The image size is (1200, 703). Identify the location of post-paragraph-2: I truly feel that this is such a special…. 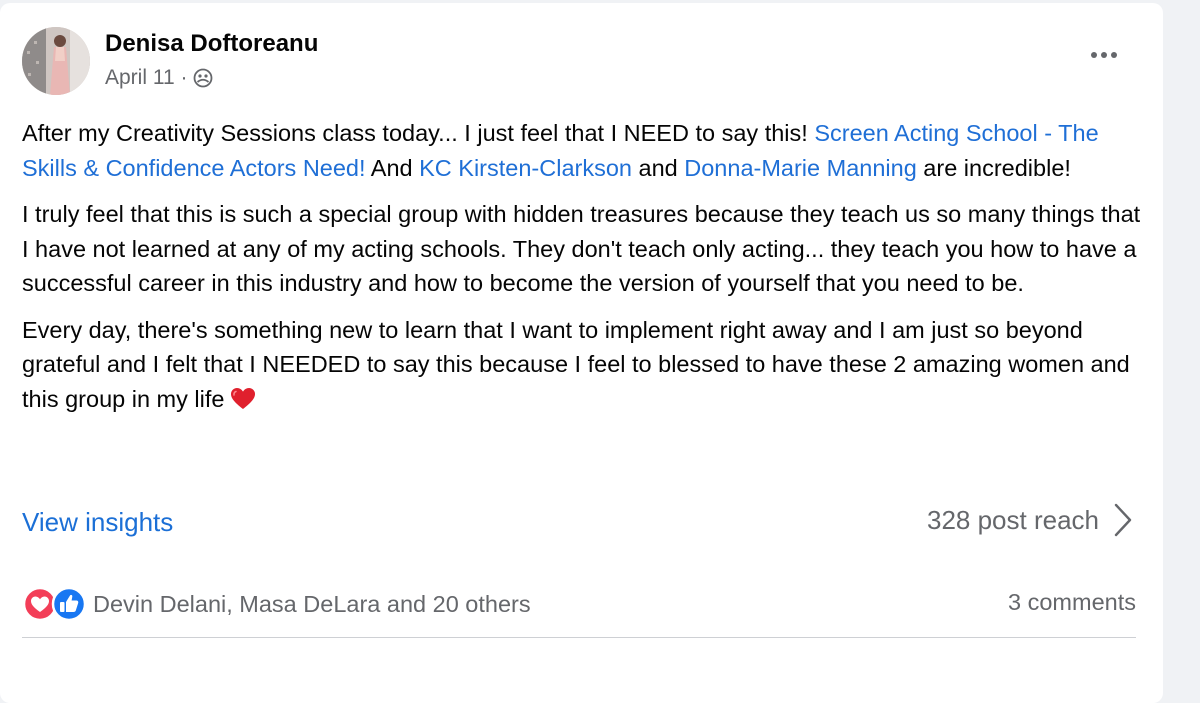
(581, 248).